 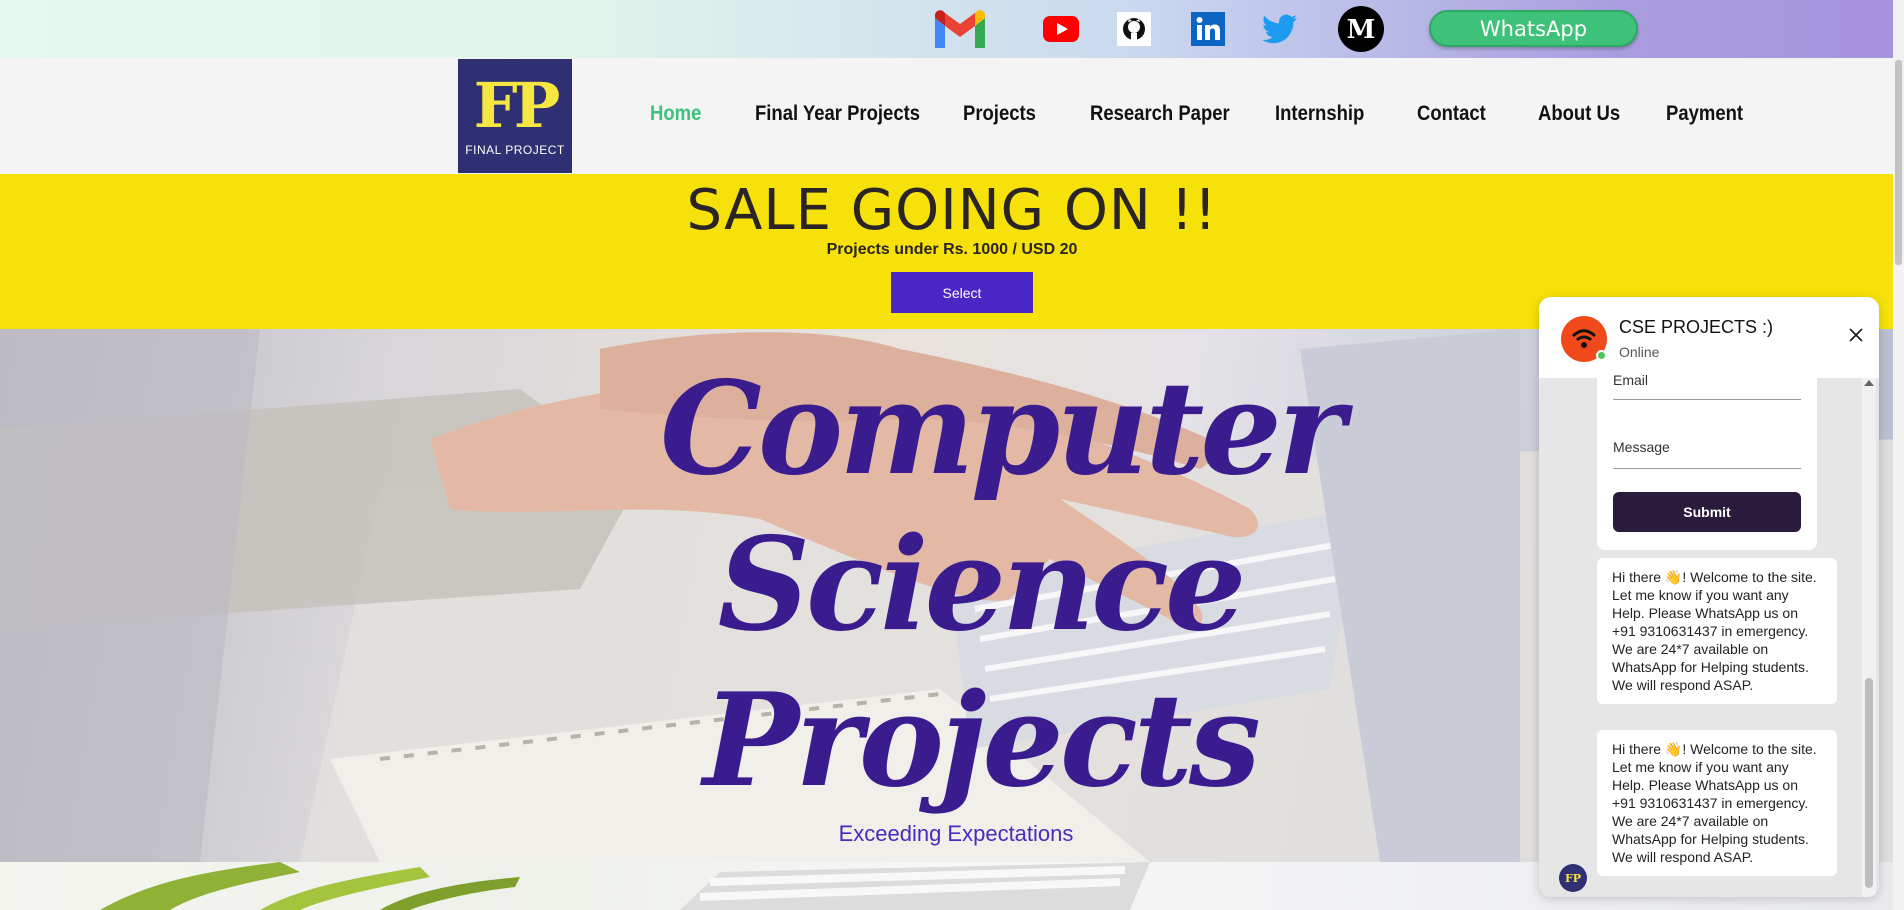 I want to click on hero-title-line-1: Computer, so click(x=1002, y=429).